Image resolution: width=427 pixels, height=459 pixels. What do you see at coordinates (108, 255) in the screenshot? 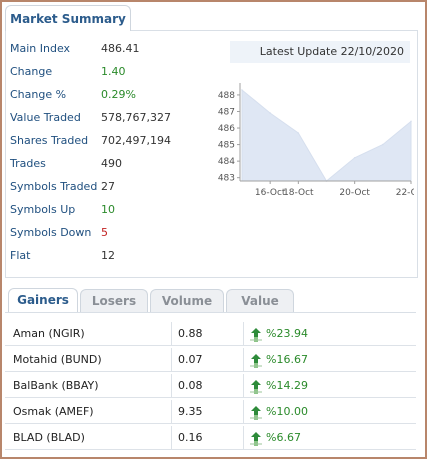
I see `stat-value-flat: 12` at bounding box center [108, 255].